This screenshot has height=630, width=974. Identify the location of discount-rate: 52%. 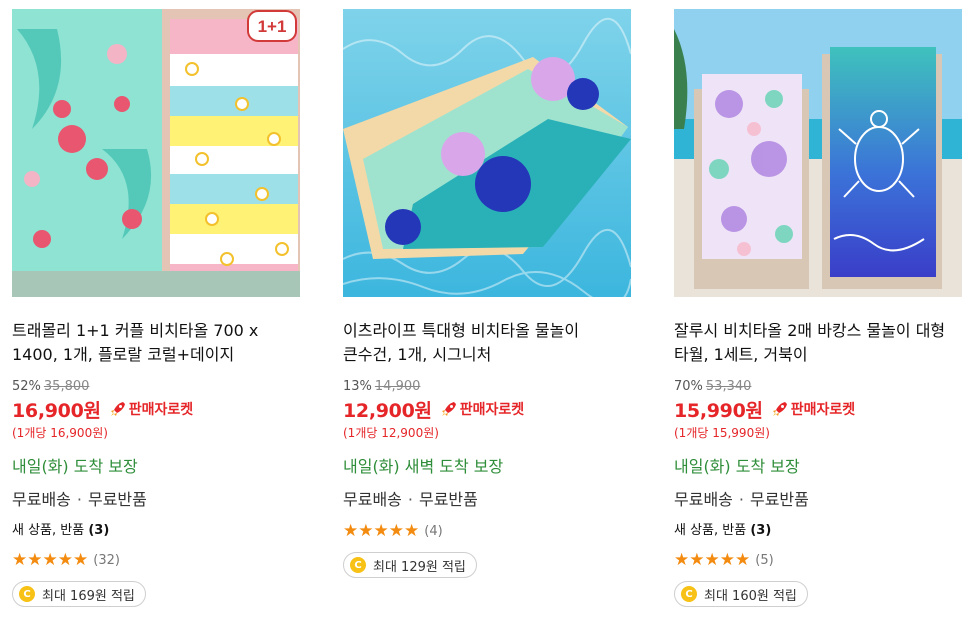
(26, 386).